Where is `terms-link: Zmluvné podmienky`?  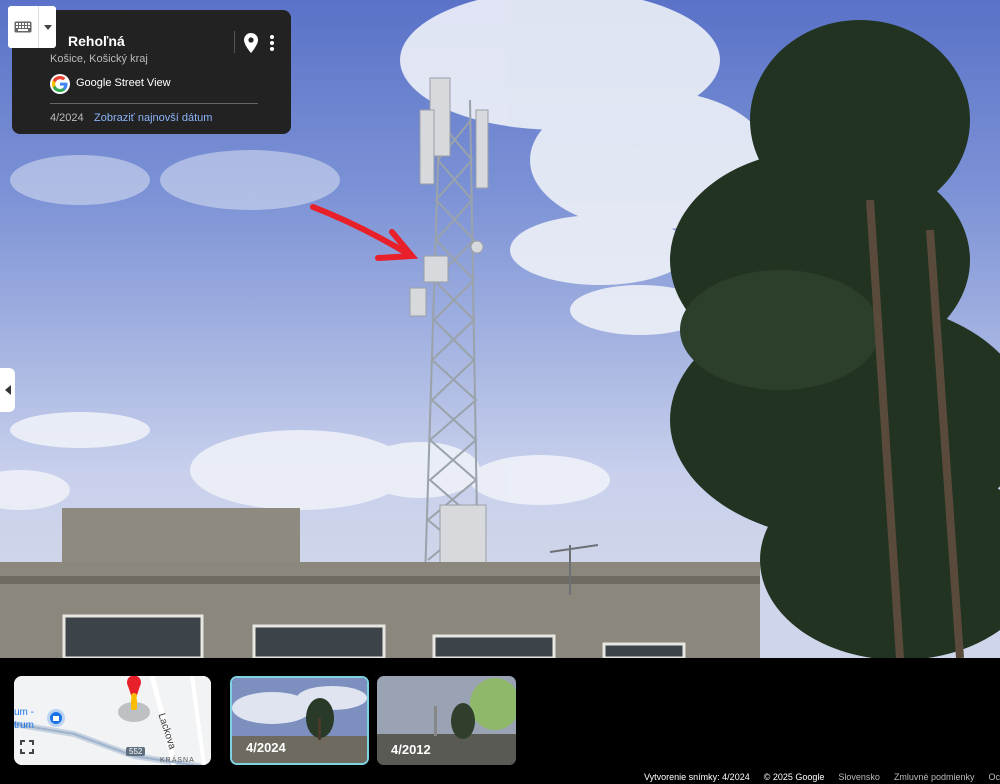 terms-link: Zmluvné podmienky is located at coordinates (934, 778).